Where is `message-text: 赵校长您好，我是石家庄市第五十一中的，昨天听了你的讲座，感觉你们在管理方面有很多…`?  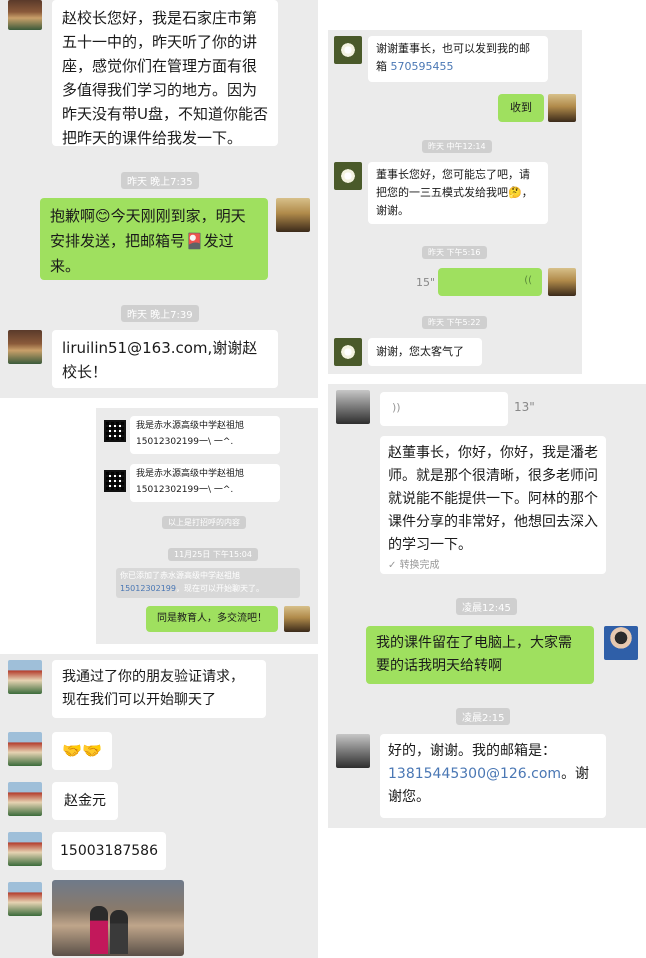
message-text: 赵校长您好，我是石家庄市第五十一中的，昨天听了你的讲座，感觉你们在管理方面有很多… is located at coordinates (165, 78).